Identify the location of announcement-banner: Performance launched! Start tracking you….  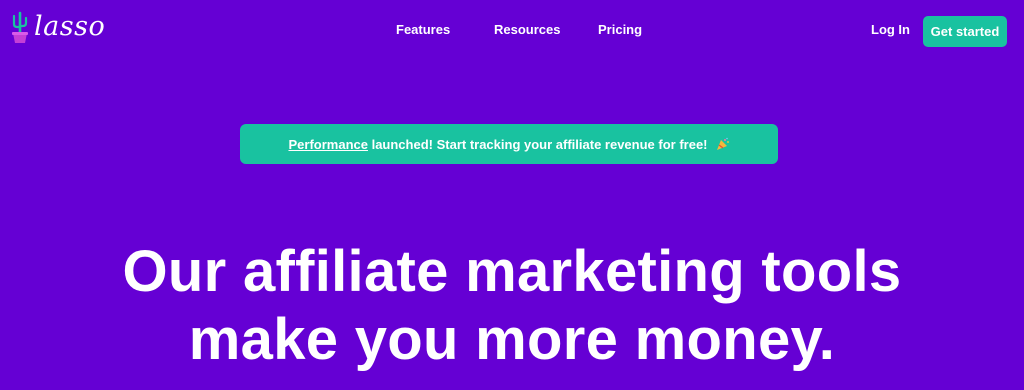
(509, 144).